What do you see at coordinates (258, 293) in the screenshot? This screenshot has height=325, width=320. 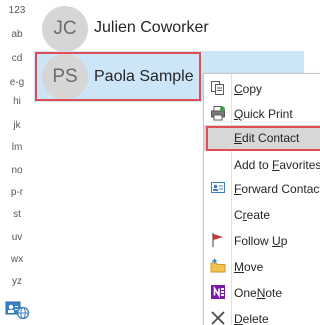 I see `menu-item-label: OneNote` at bounding box center [258, 293].